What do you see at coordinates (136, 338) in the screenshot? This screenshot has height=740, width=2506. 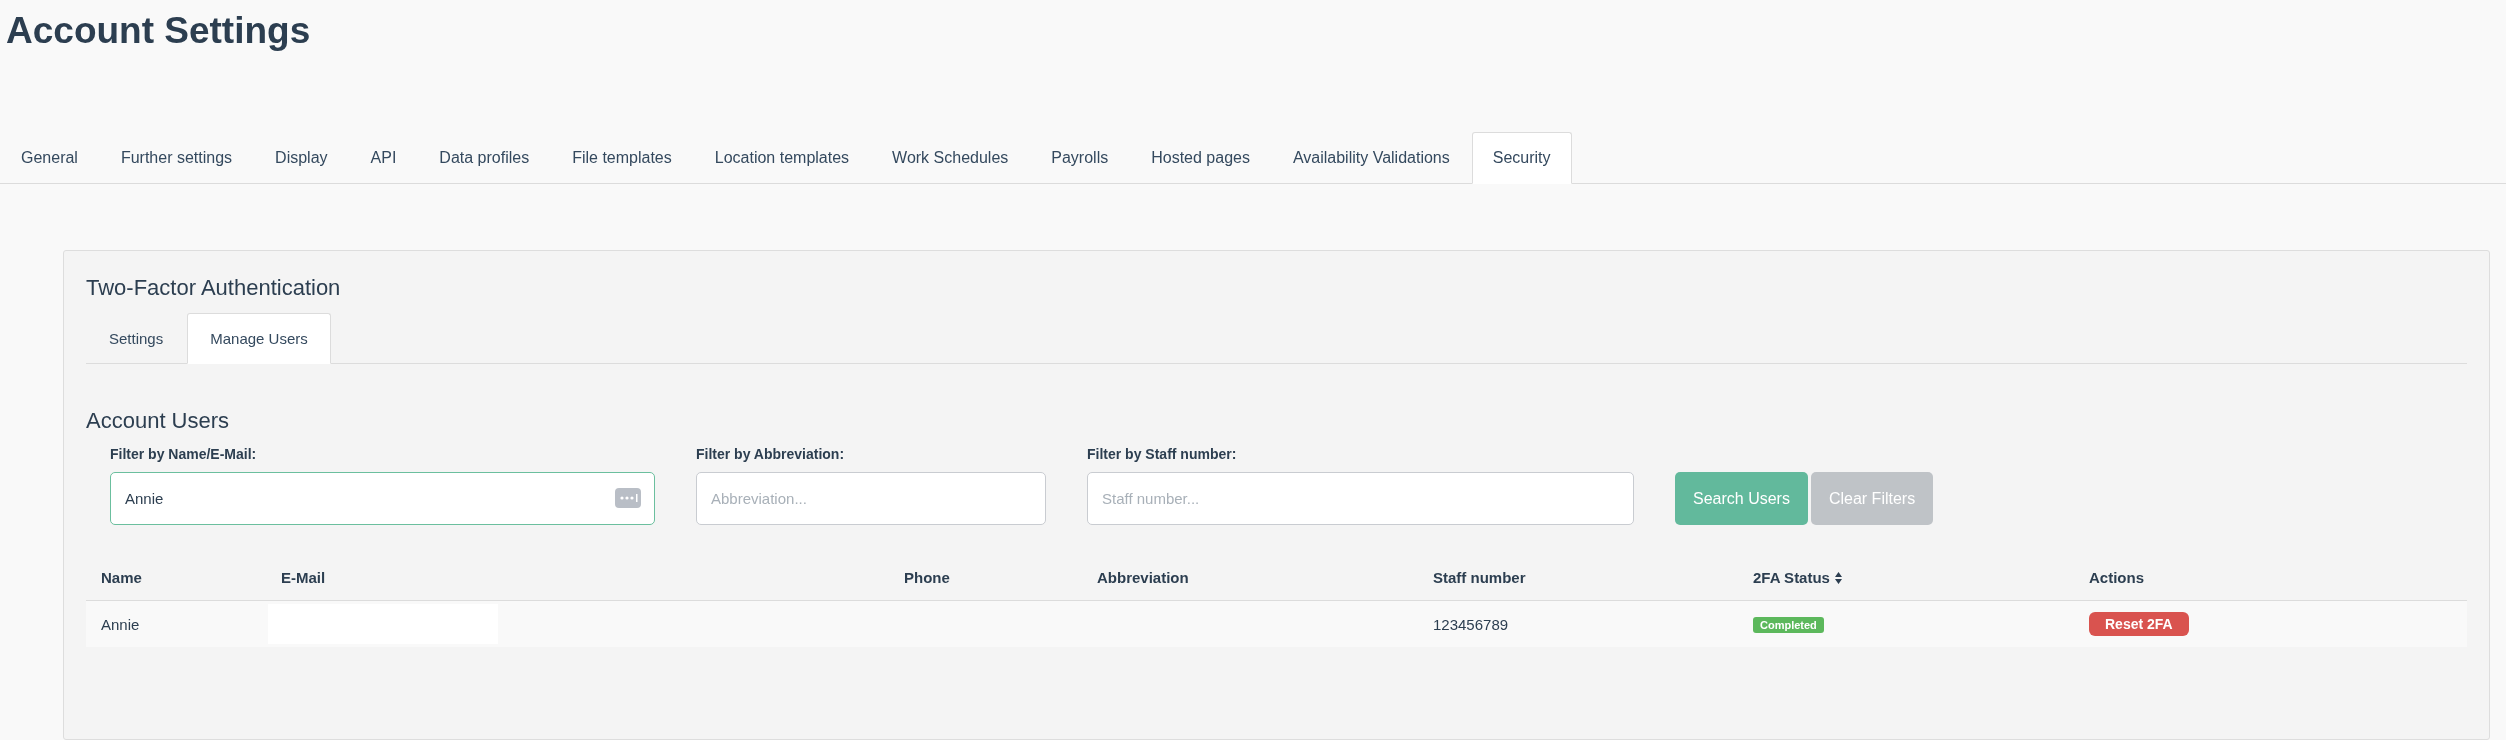 I see `sub-tab: Settings` at bounding box center [136, 338].